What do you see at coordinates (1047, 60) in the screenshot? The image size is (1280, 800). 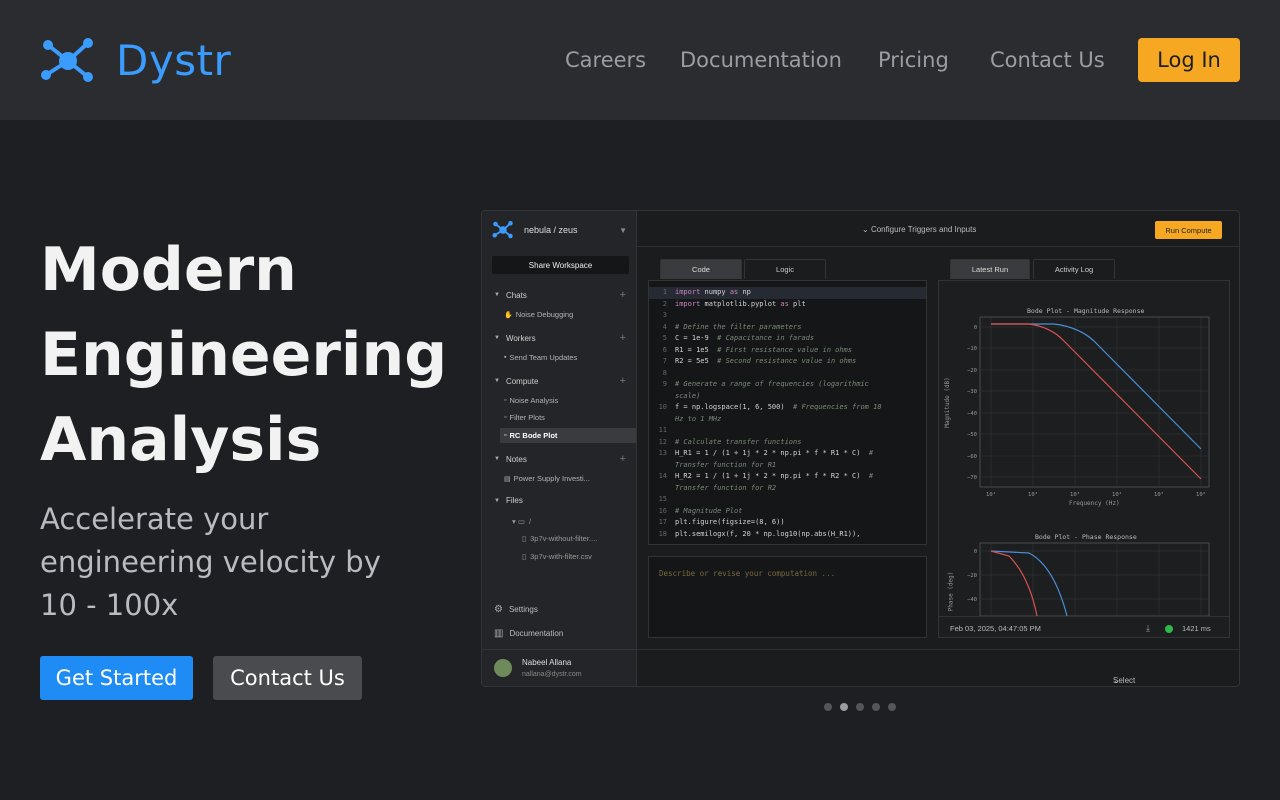 I see `nav-contact-us: Contact Us` at bounding box center [1047, 60].